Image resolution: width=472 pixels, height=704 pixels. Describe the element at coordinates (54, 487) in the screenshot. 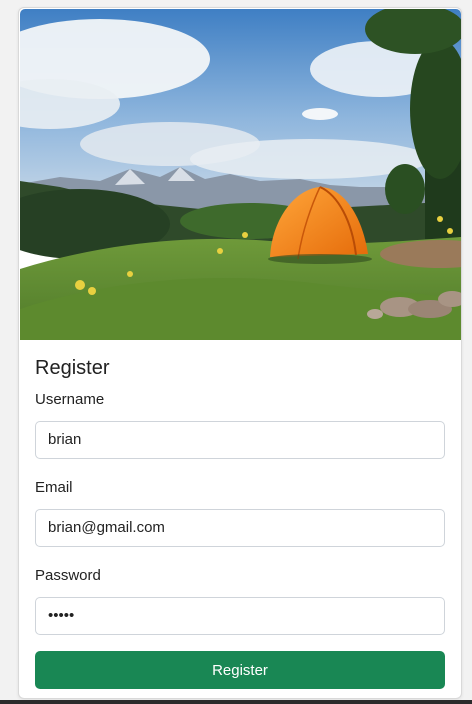

I see `email-label: Email` at that location.